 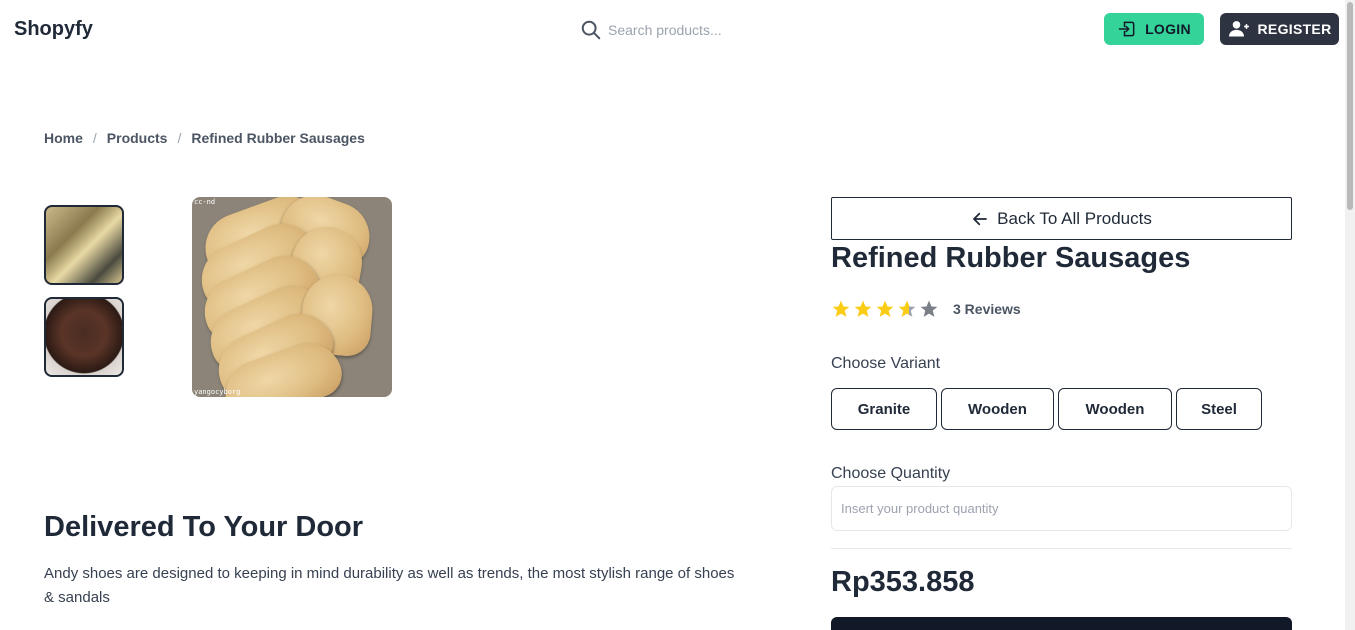 I want to click on reviews-count: 3 Reviews, so click(x=987, y=309).